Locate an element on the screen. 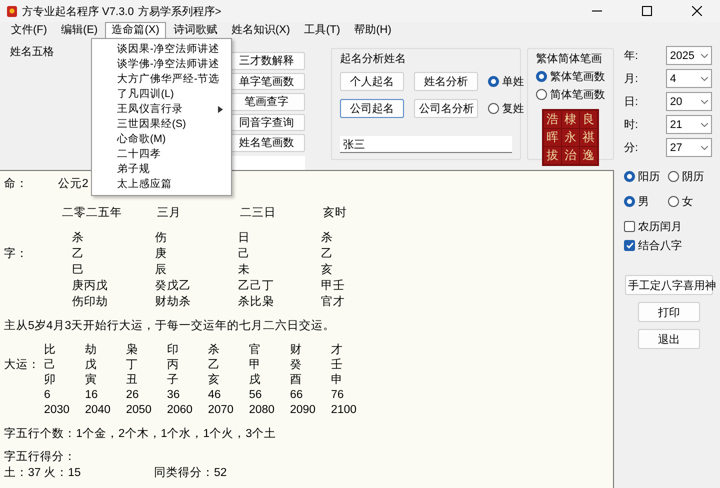  field-label: 时: is located at coordinates (631, 125).